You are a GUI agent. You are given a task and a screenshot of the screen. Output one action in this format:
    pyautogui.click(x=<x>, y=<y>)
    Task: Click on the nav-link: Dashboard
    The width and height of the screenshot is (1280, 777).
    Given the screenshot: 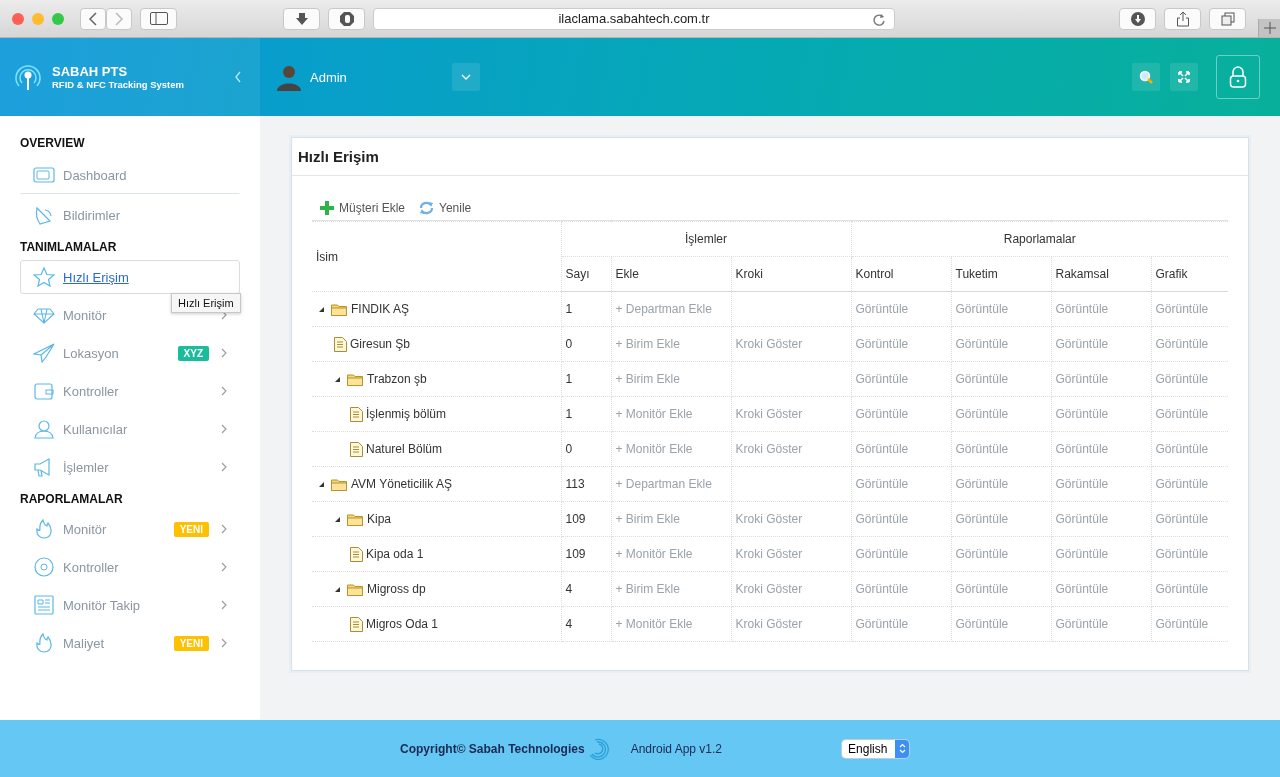 What is the action you would take?
    pyautogui.click(x=95, y=175)
    